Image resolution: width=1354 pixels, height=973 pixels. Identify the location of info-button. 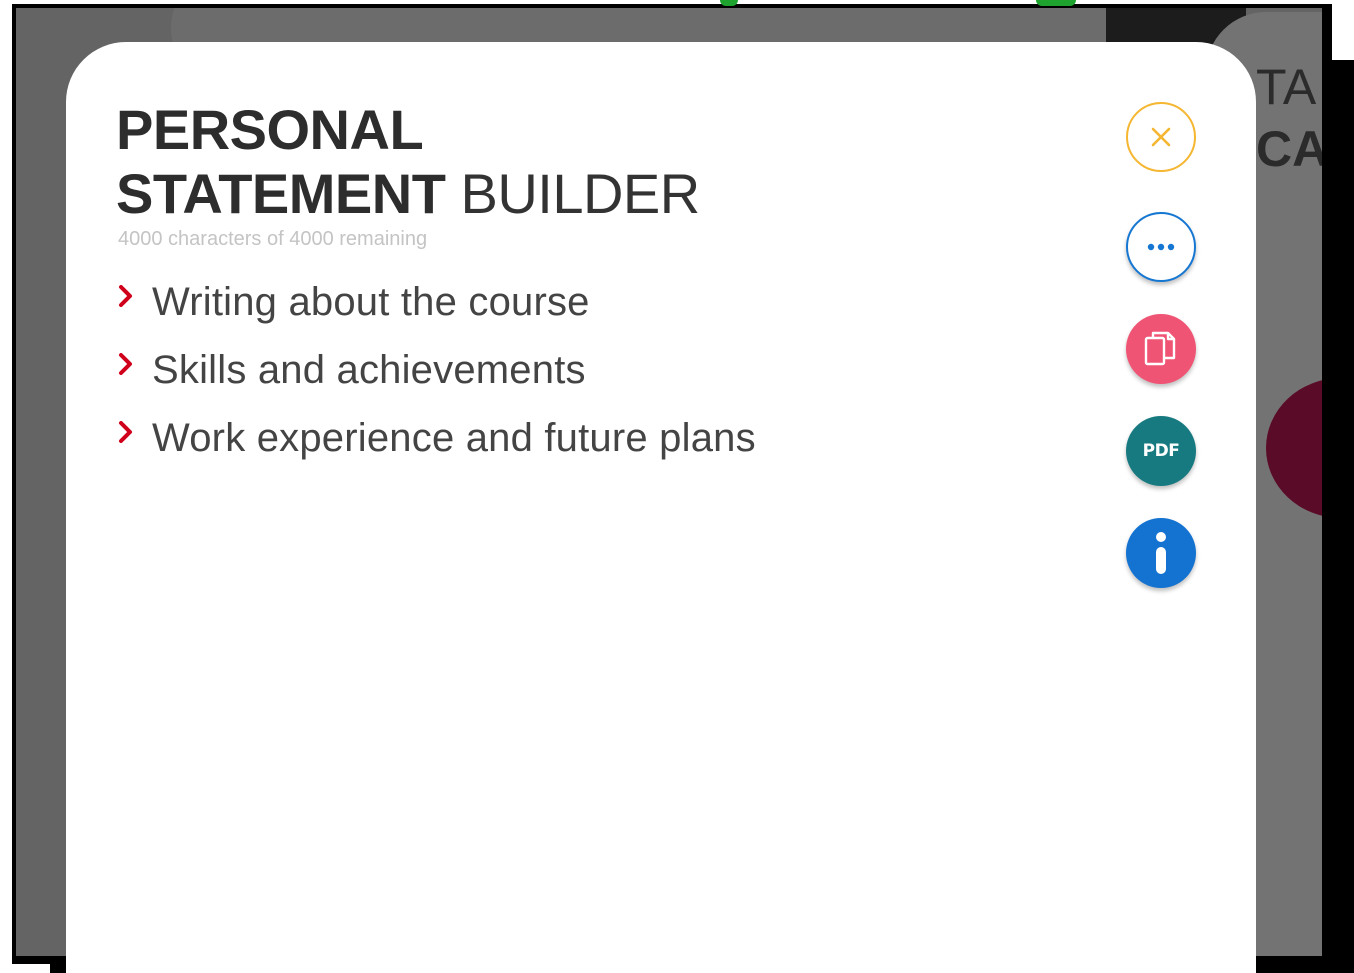
(1161, 553).